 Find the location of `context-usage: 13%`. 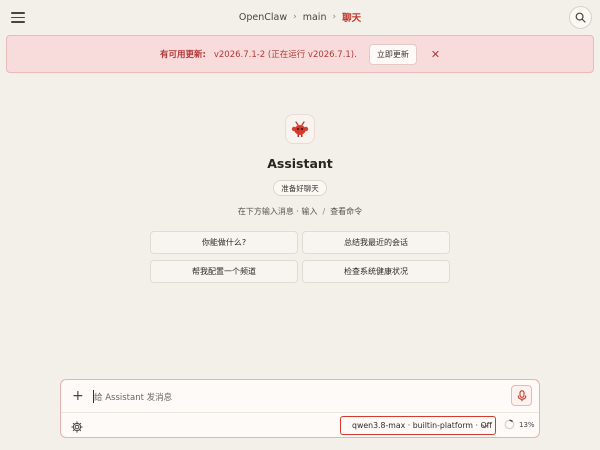

context-usage: 13% is located at coordinates (519, 424).